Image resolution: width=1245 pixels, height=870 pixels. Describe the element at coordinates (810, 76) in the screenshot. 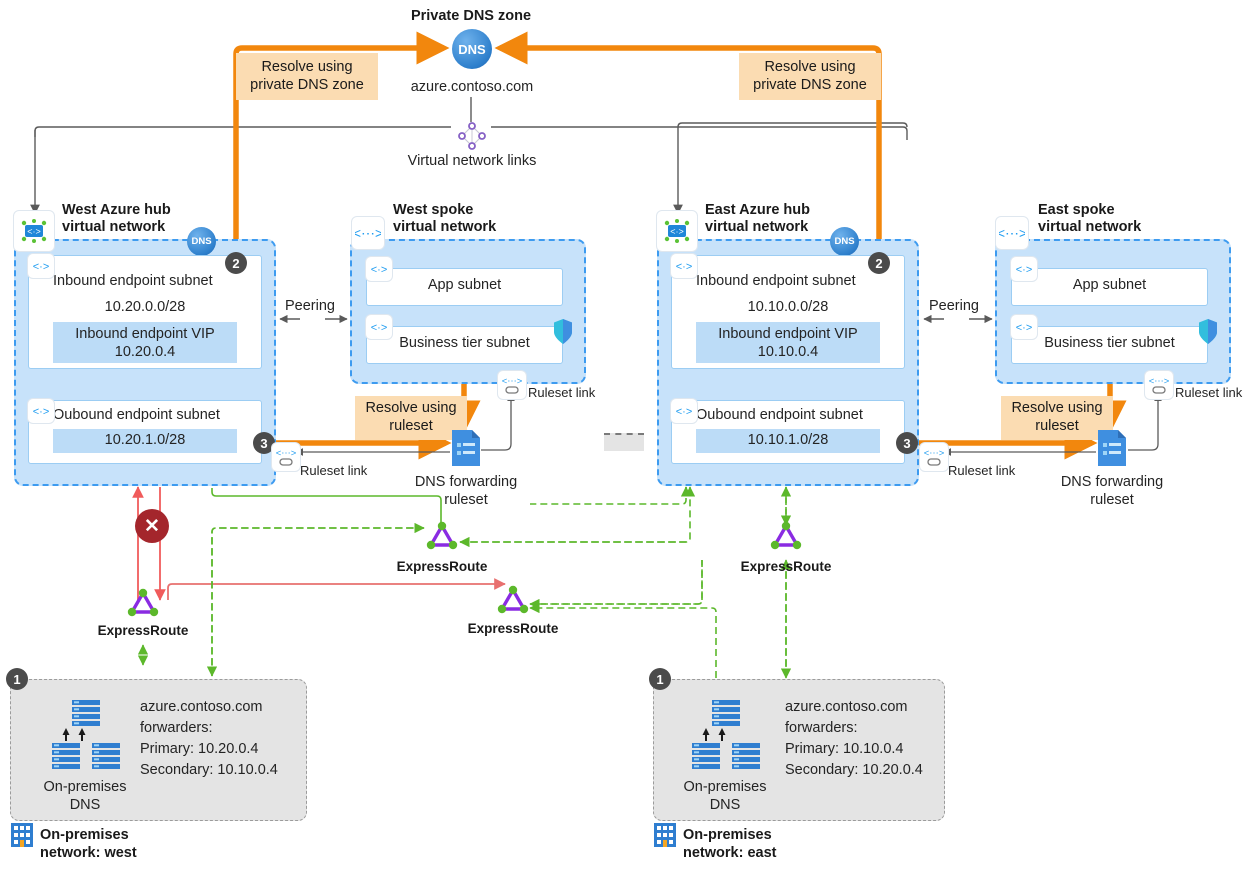

I see `callout-east-private-dns-zone: Resolve using private DNS zone` at that location.